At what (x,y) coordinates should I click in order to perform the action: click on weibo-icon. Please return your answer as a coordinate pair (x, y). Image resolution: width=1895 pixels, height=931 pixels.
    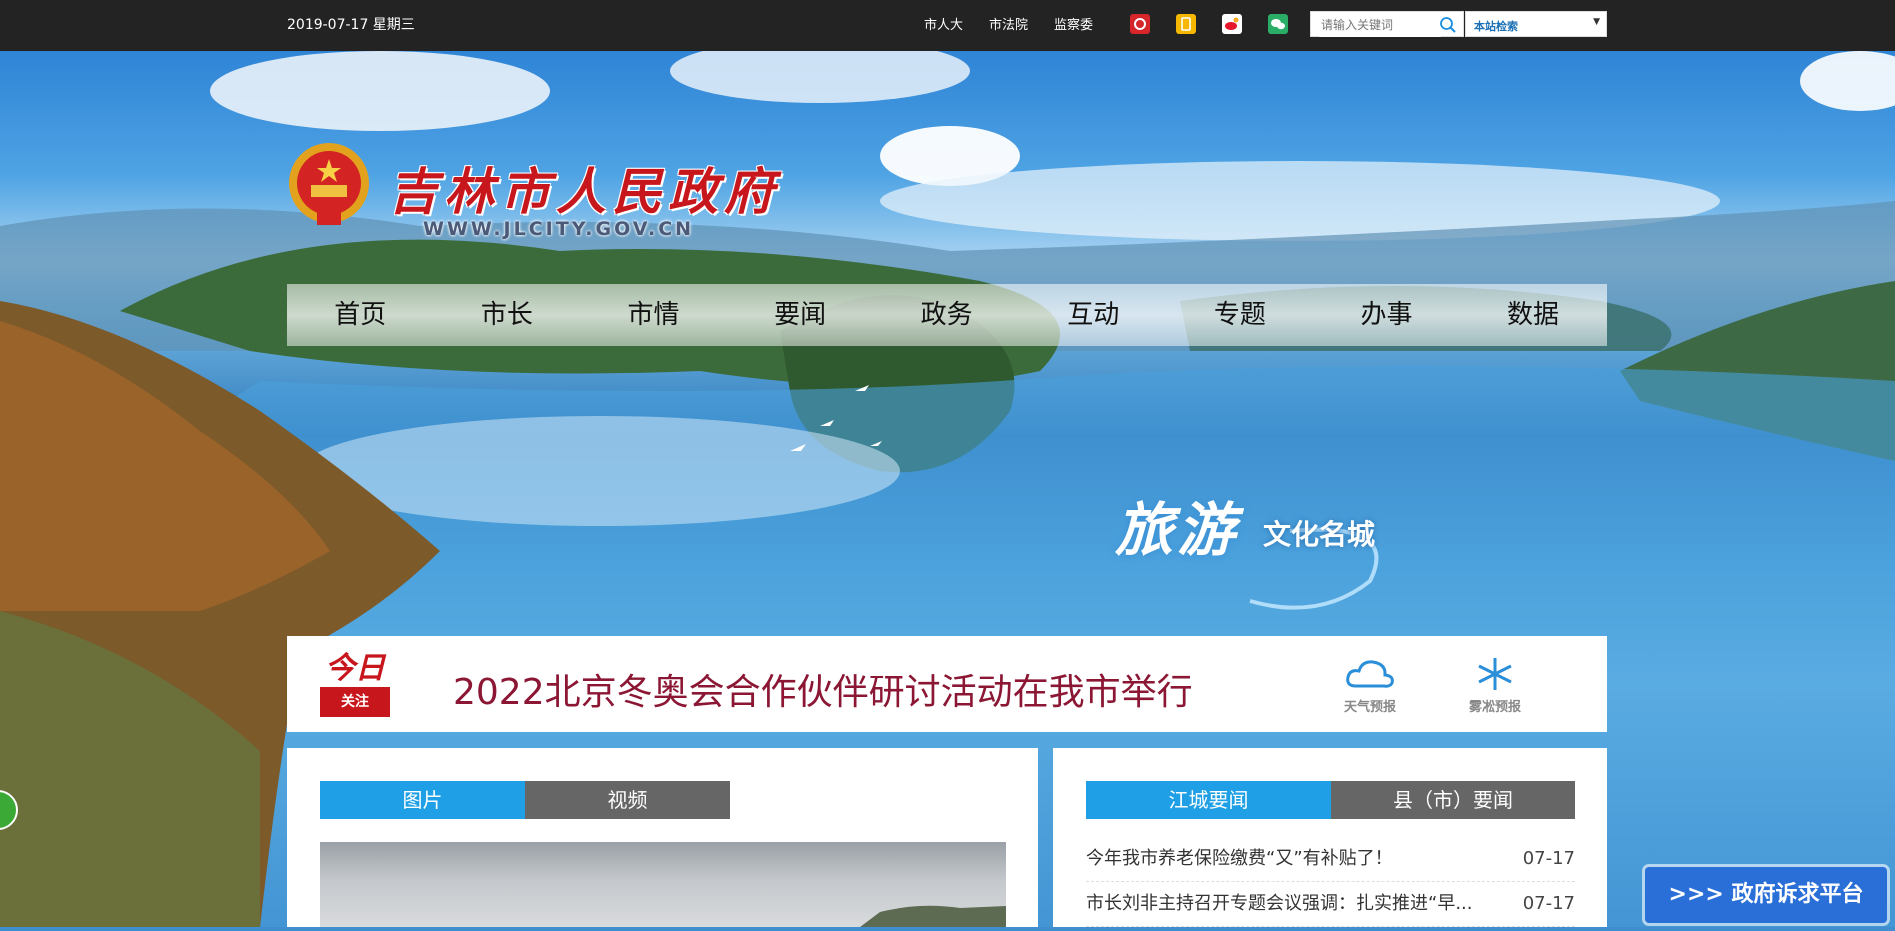
    Looking at the image, I should click on (1232, 24).